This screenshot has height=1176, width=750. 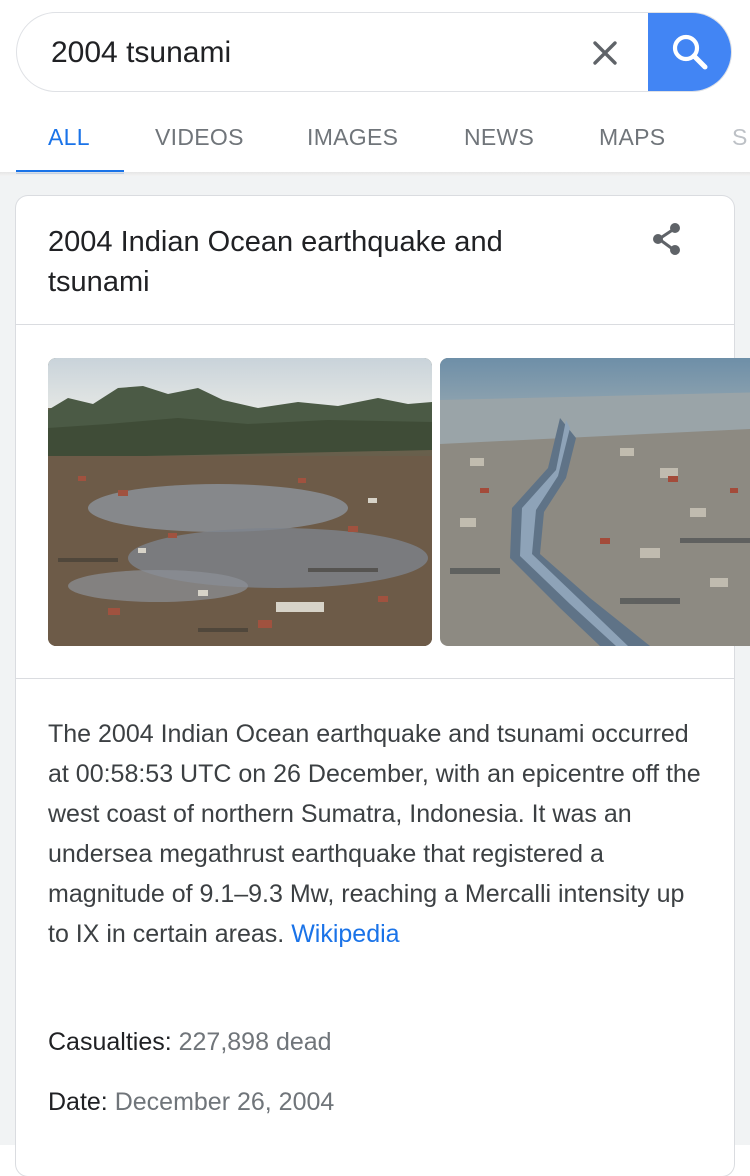 I want to click on tab-shopping-partial: S, so click(x=740, y=137).